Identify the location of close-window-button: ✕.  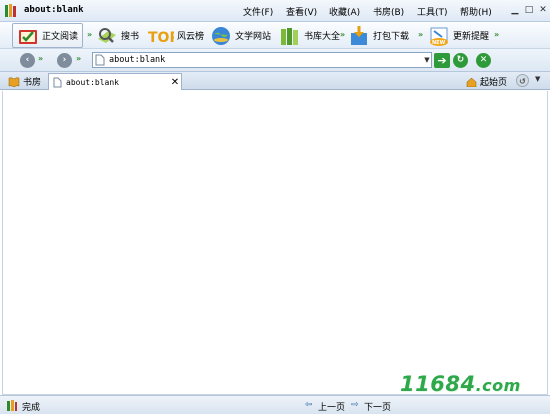
(543, 10).